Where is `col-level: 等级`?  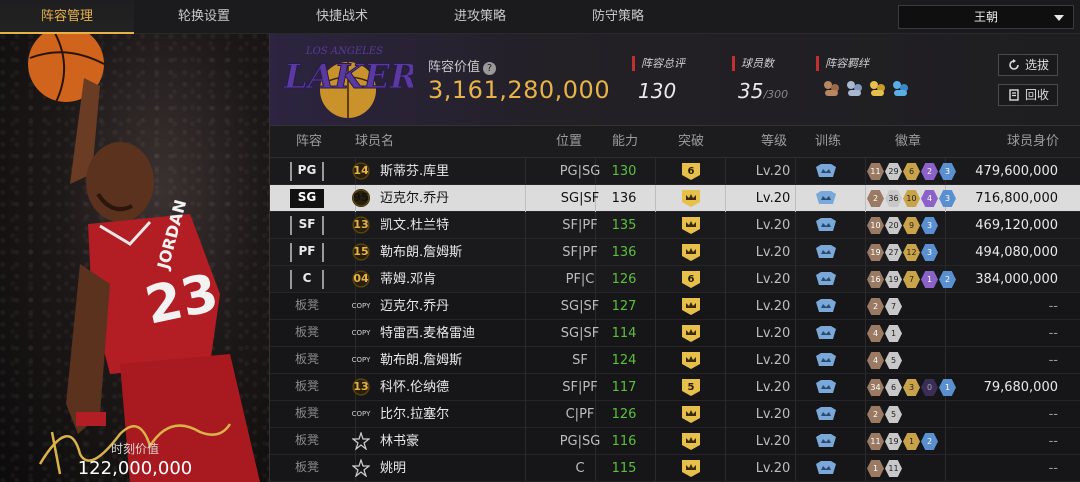 col-level: 等级 is located at coordinates (774, 142).